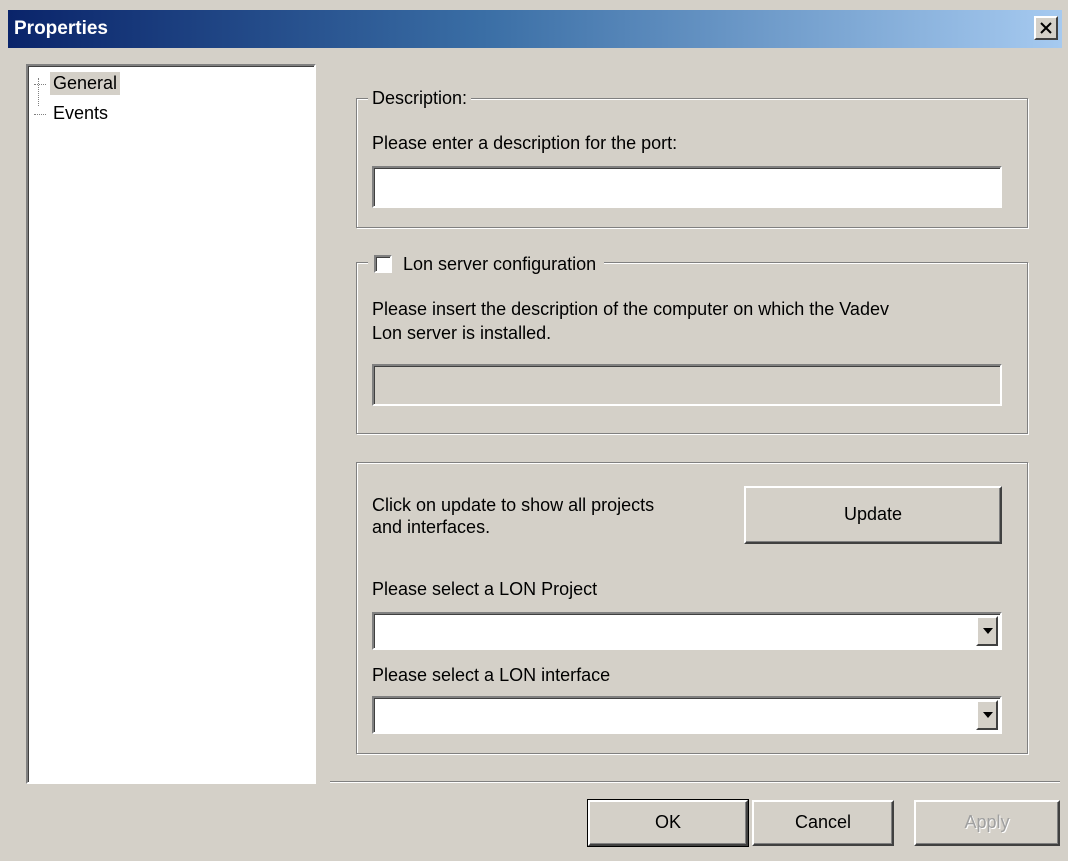 The width and height of the screenshot is (1068, 861). What do you see at coordinates (513, 505) in the screenshot?
I see `update-hint-line1: Click on update to show all projects` at bounding box center [513, 505].